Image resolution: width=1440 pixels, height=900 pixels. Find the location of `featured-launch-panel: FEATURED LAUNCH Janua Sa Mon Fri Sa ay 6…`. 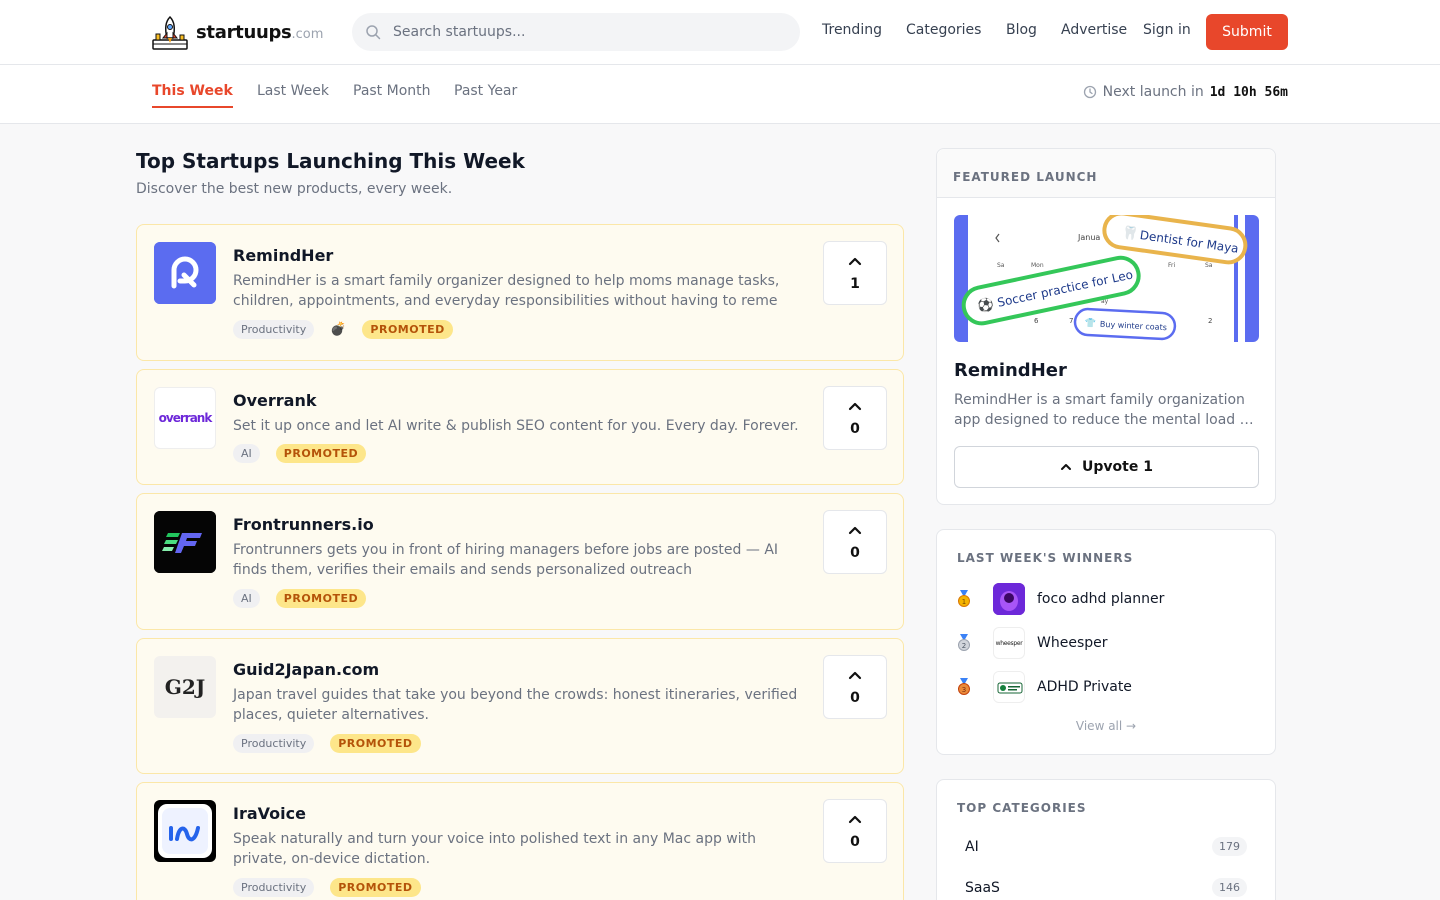

featured-launch-panel: FEATURED LAUNCH Janua Sa Mon Fri Sa ay 6… is located at coordinates (1106, 326).